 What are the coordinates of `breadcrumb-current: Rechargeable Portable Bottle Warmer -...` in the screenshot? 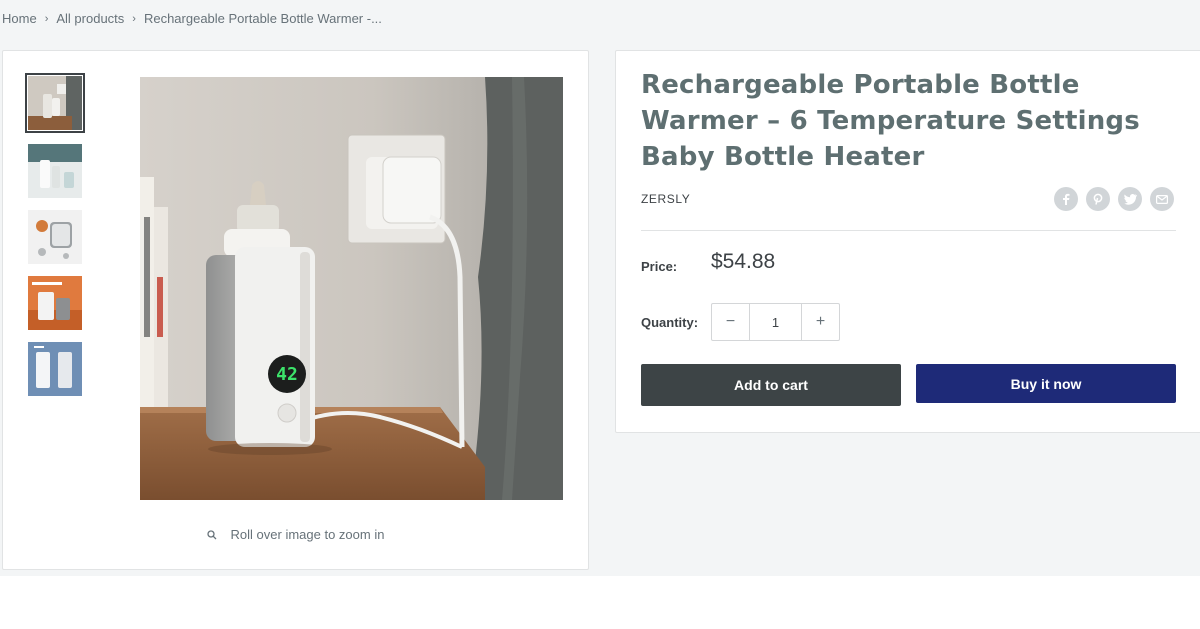 It's located at (262, 18).